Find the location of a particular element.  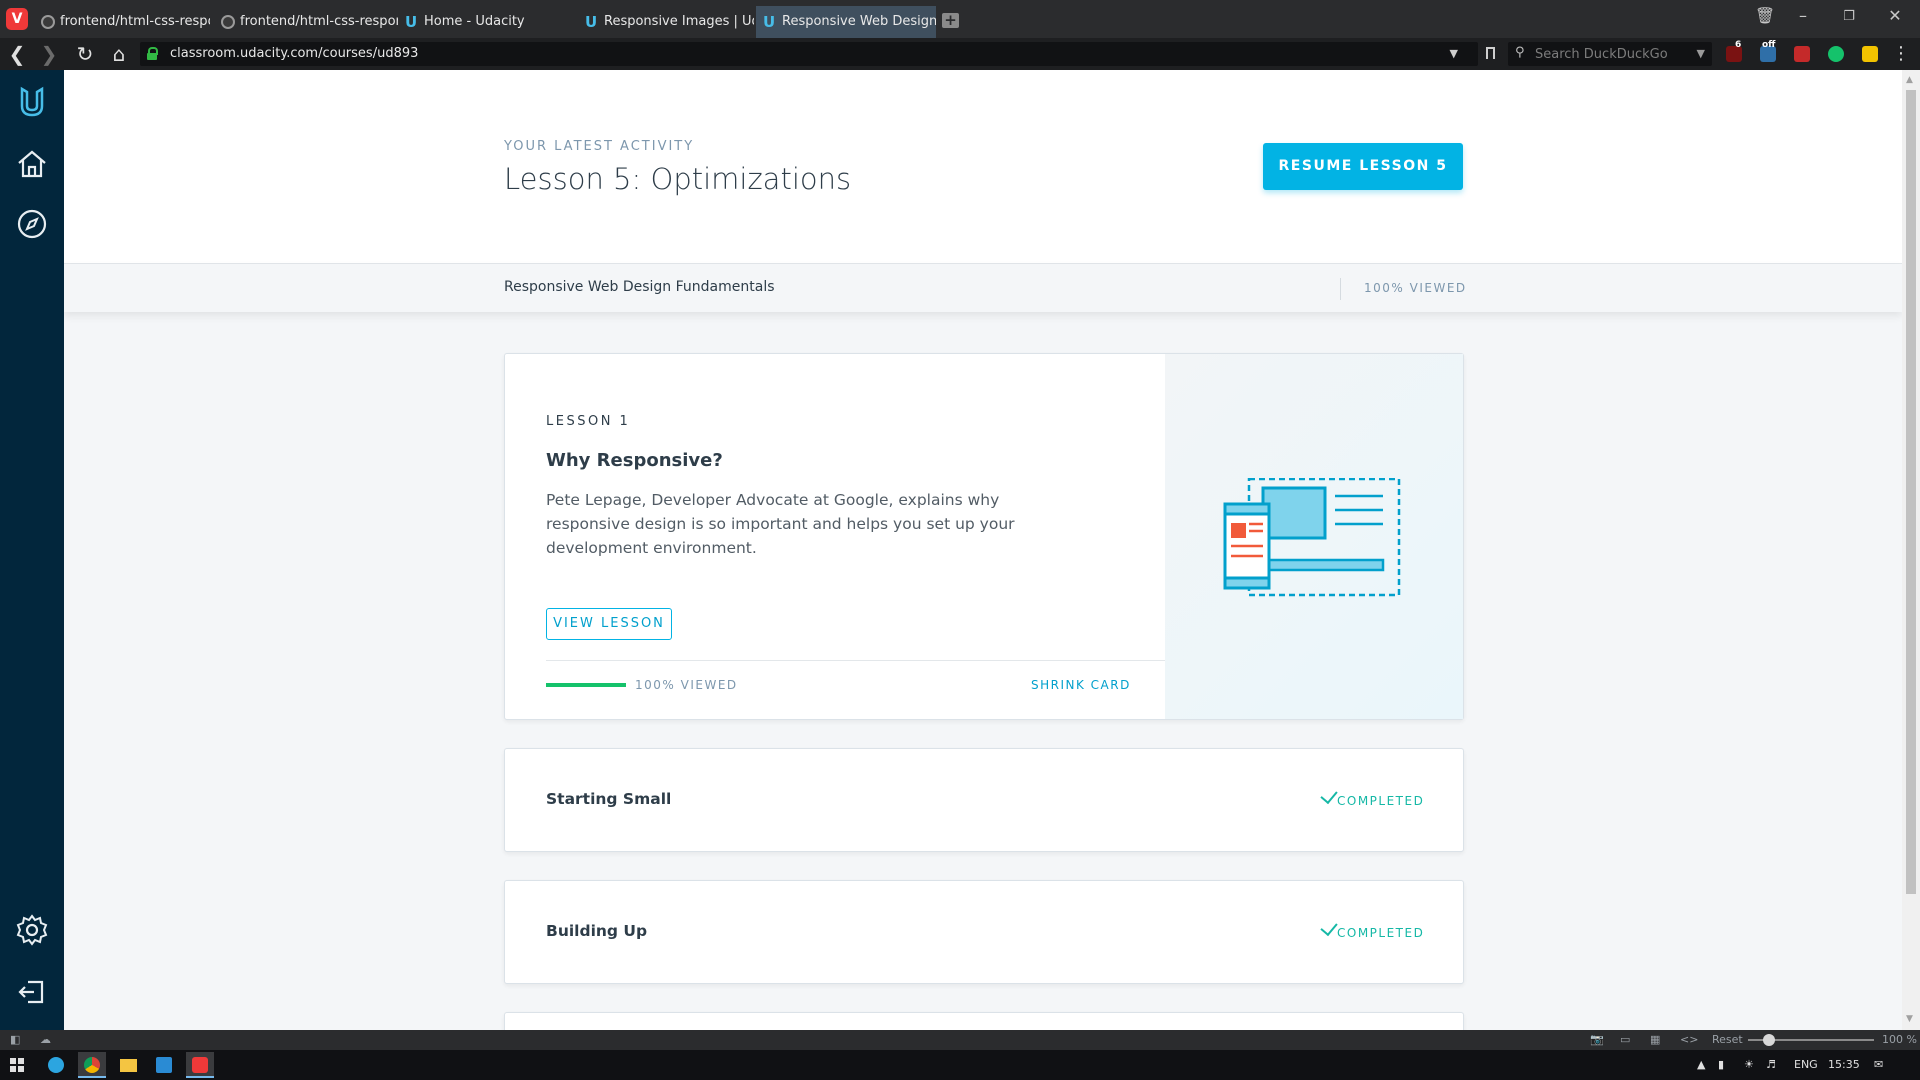

lesson-title: Starting Small is located at coordinates (609, 799).